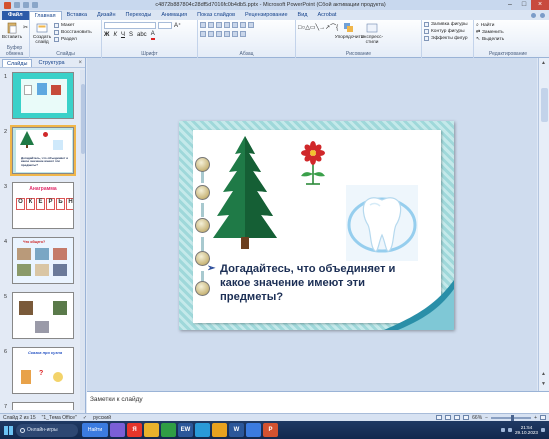 This screenshot has width=549, height=439. I want to click on sorter-view-icon, so click(448, 417).